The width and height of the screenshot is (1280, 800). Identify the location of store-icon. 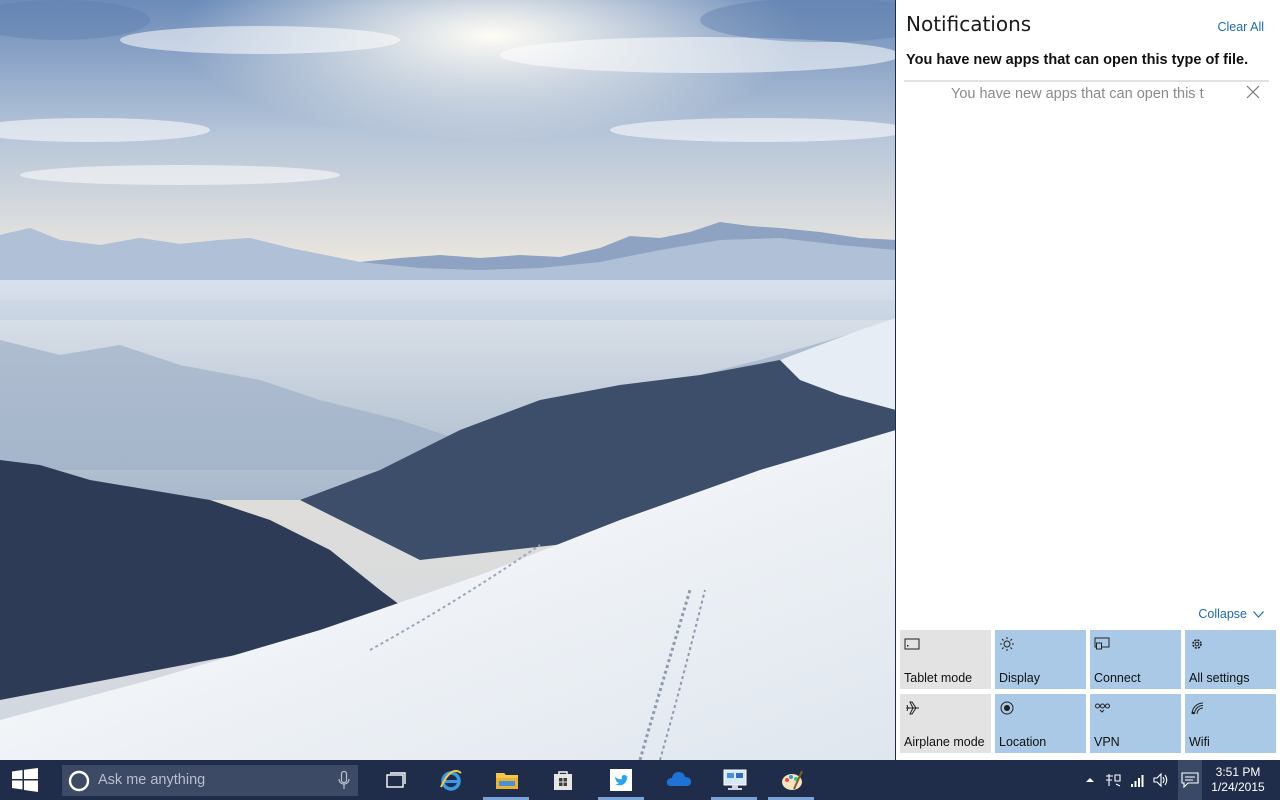
(563, 780).